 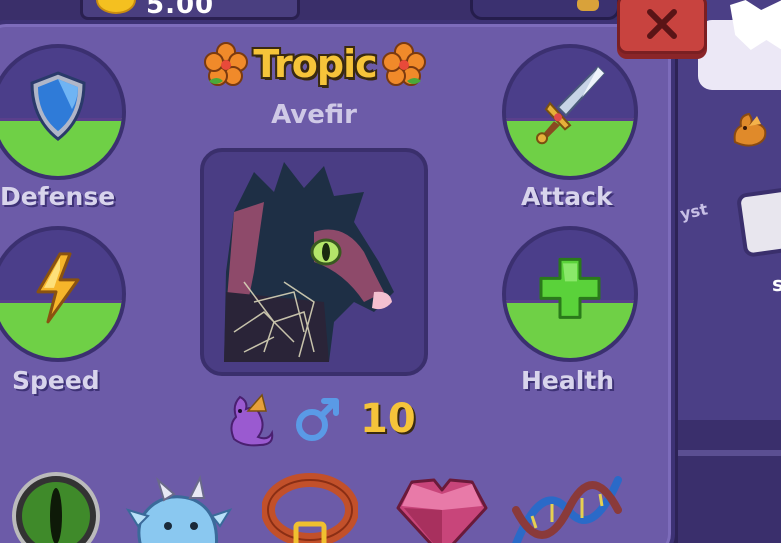 I want to click on eye-icon, so click(x=56, y=507).